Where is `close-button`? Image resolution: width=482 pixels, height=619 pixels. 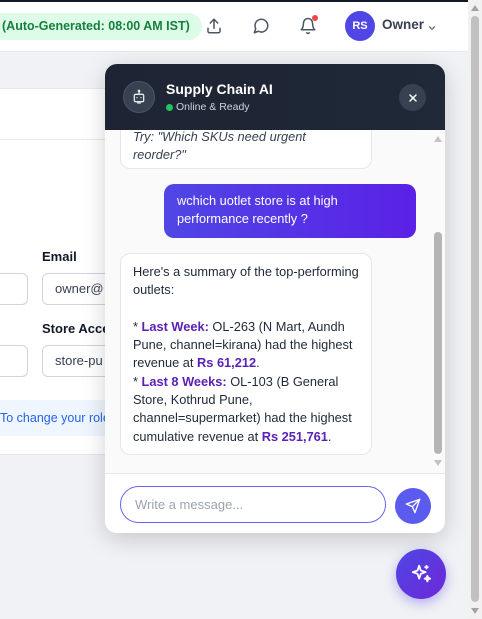
close-button is located at coordinates (412, 97).